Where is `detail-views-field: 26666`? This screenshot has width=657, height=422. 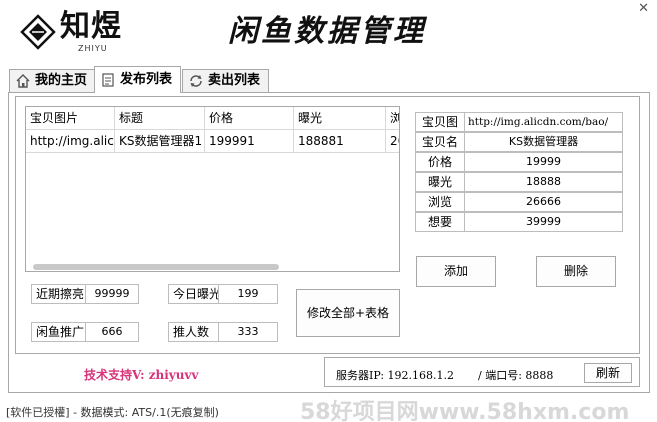 detail-views-field: 26666 is located at coordinates (544, 202).